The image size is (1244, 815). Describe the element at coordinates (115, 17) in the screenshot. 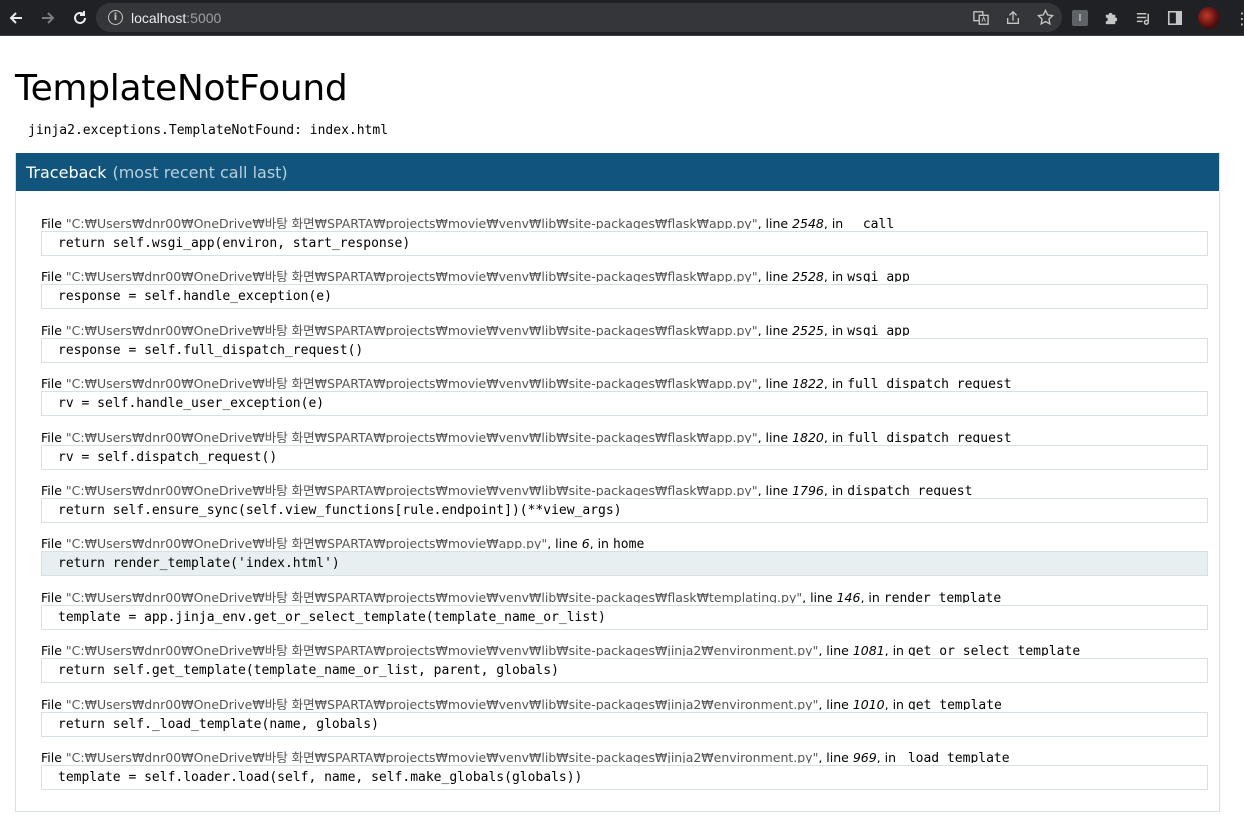

I see `site-info-icon: i` at that location.